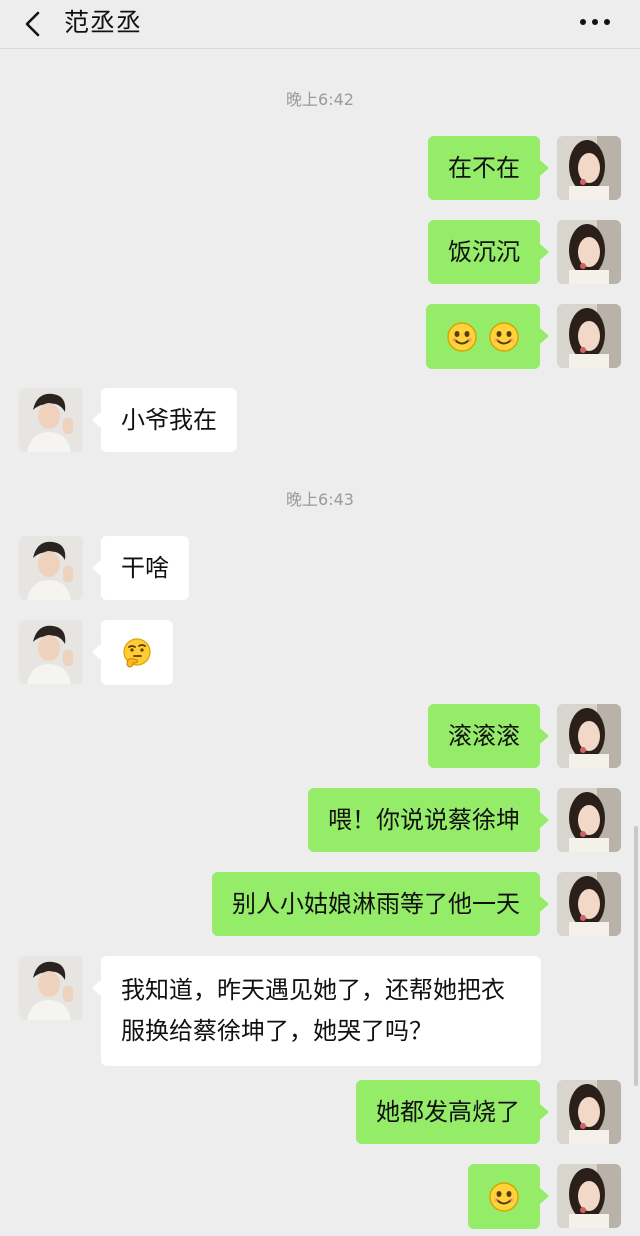  What do you see at coordinates (316, 1011) in the screenshot?
I see `message-bubble: 我知道，昨天遇见她了，还帮她把衣服换给蔡徐坤了，她哭了吗？` at bounding box center [316, 1011].